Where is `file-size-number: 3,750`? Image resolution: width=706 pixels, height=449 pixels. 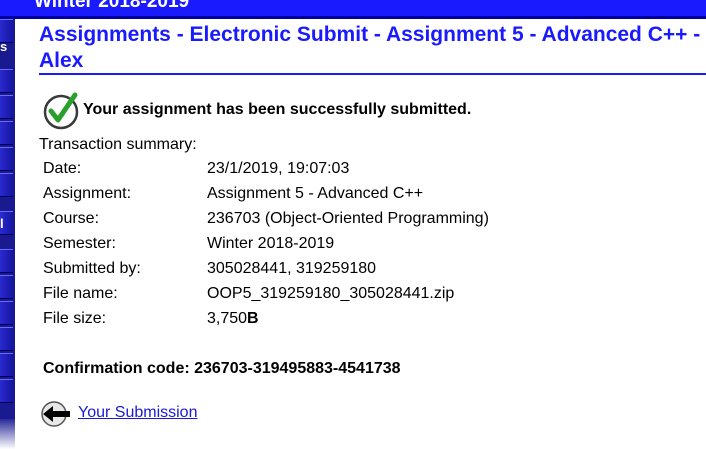 file-size-number: 3,750 is located at coordinates (227, 318).